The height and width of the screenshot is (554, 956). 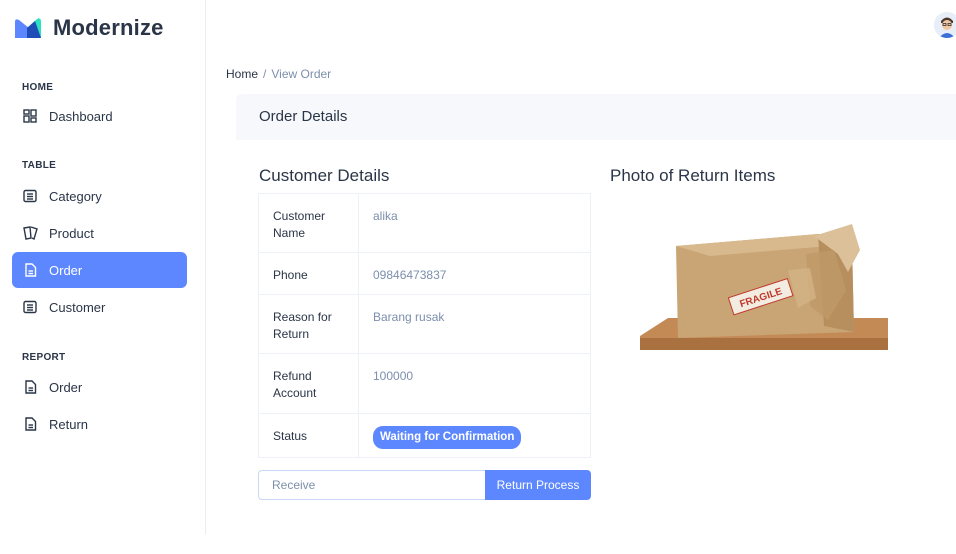 I want to click on table-row: Phone 09846473837, so click(x=424, y=273).